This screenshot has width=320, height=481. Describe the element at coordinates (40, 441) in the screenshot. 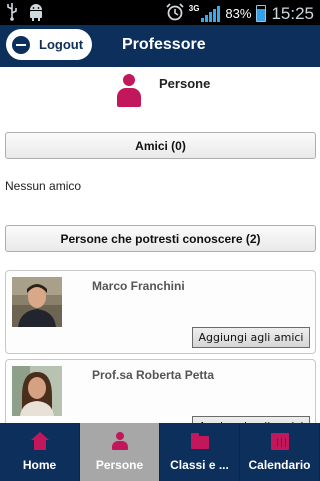

I see `home-icon` at that location.